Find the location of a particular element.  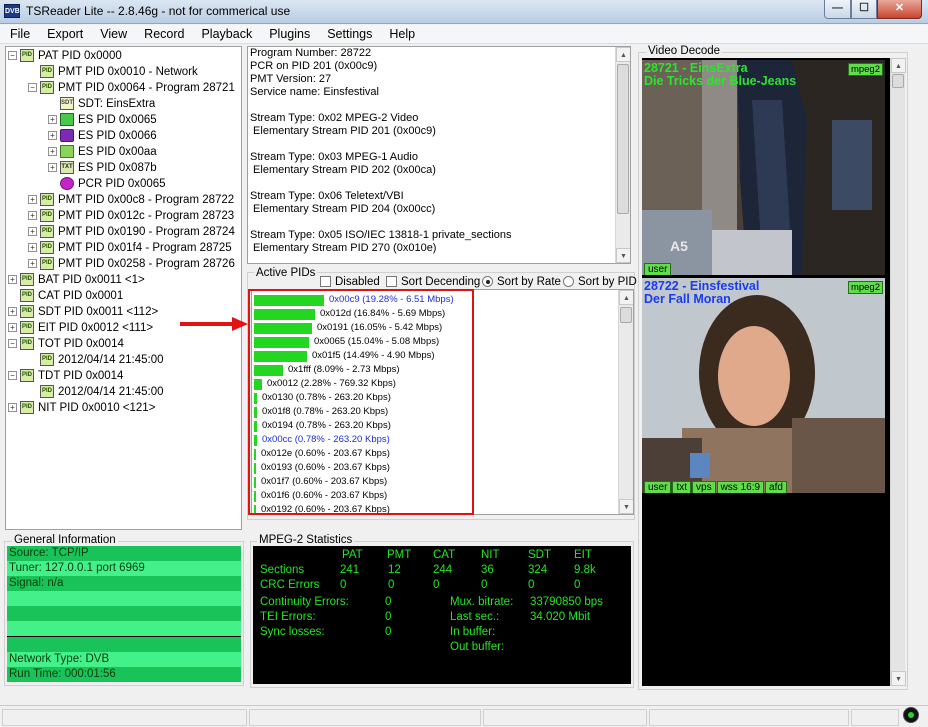

tree-item: SDT SDT: EinsExtra is located at coordinates (101, 104).